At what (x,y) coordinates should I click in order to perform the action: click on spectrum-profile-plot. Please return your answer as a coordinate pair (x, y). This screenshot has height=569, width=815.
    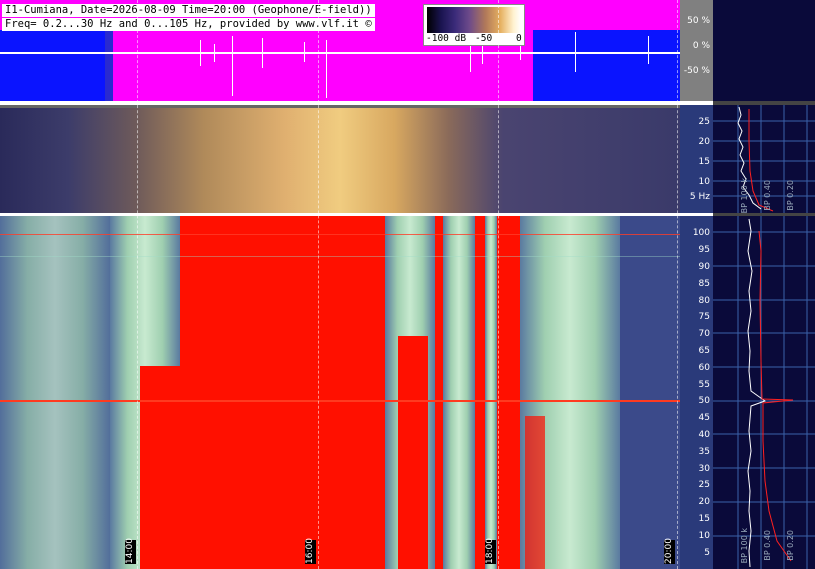
    Looking at the image, I should click on (764, 337).